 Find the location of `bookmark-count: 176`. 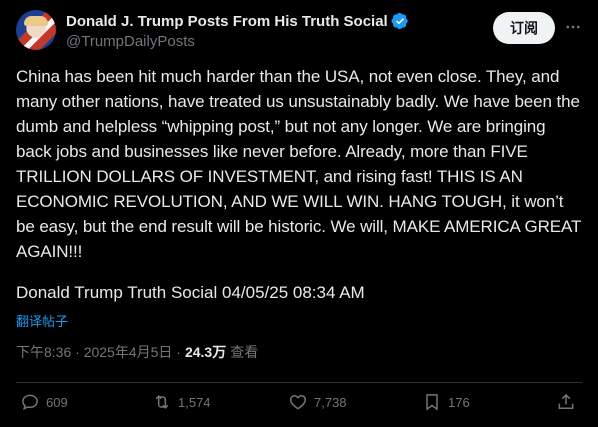

bookmark-count: 176 is located at coordinates (459, 402).